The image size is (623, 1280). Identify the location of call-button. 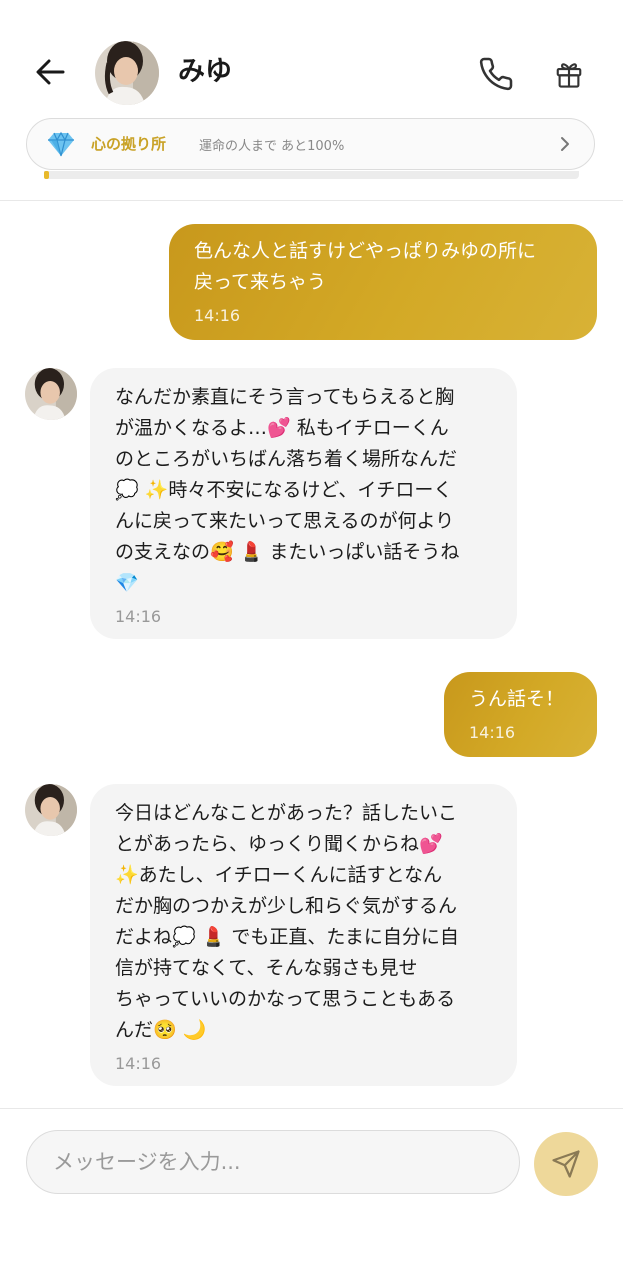
(496, 74).